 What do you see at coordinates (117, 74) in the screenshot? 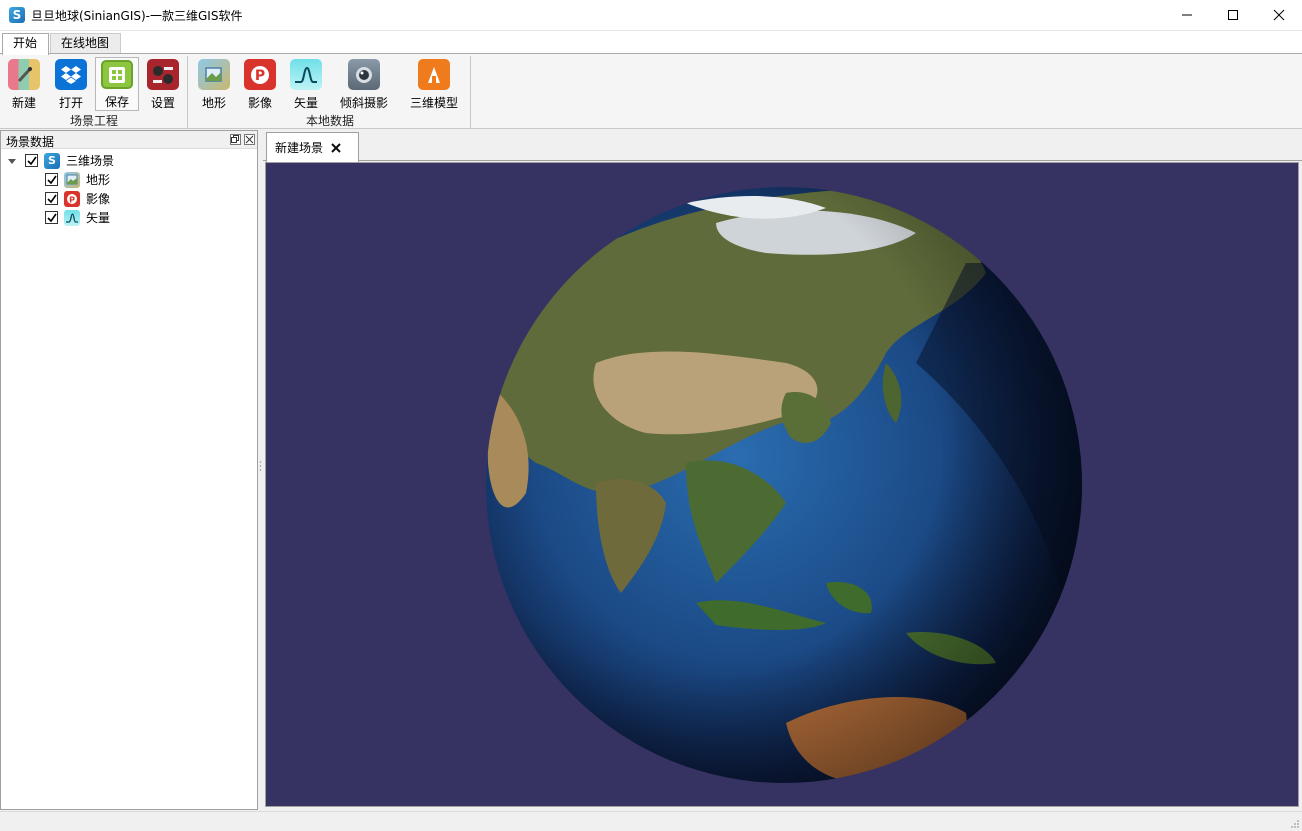
I see `save-icon` at bounding box center [117, 74].